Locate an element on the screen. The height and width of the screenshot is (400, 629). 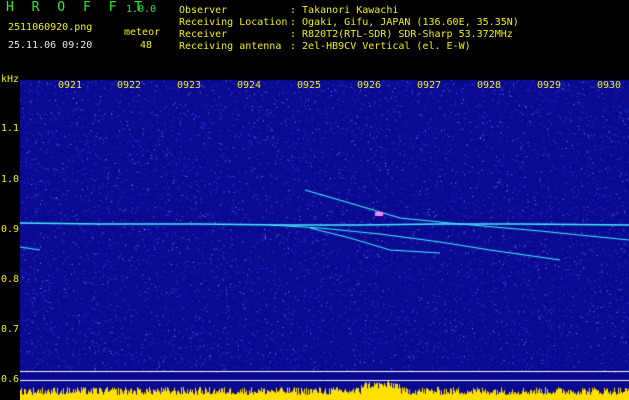
y-tick-label: 0.9 is located at coordinates (10, 229).